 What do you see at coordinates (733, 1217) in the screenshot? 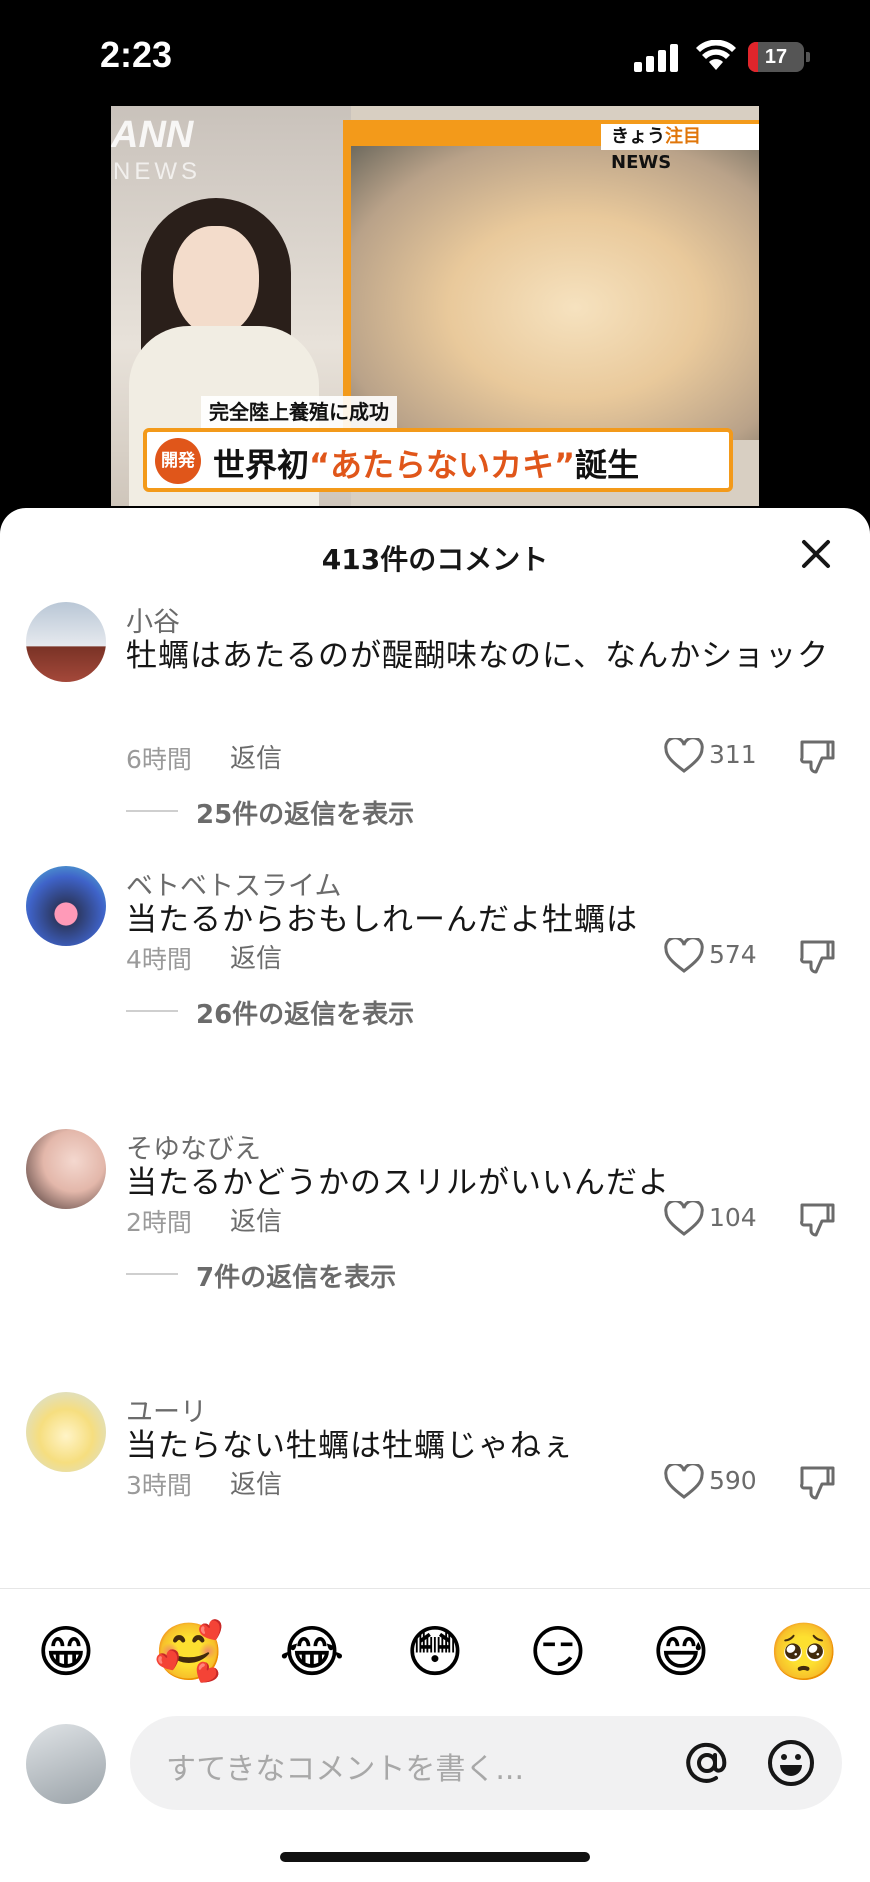
I see `like-count: 104` at bounding box center [733, 1217].